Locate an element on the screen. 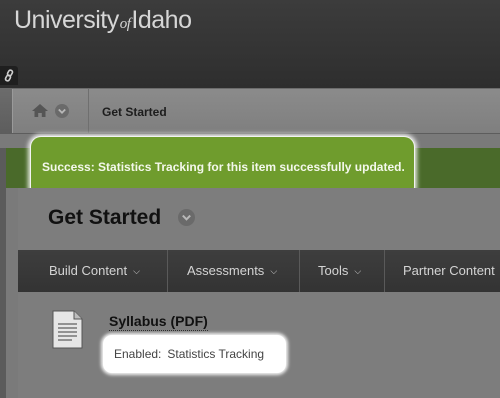 Image resolution: width=500 pixels, height=398 pixels. tools-menu: Tools ⌵ is located at coordinates (339, 271).